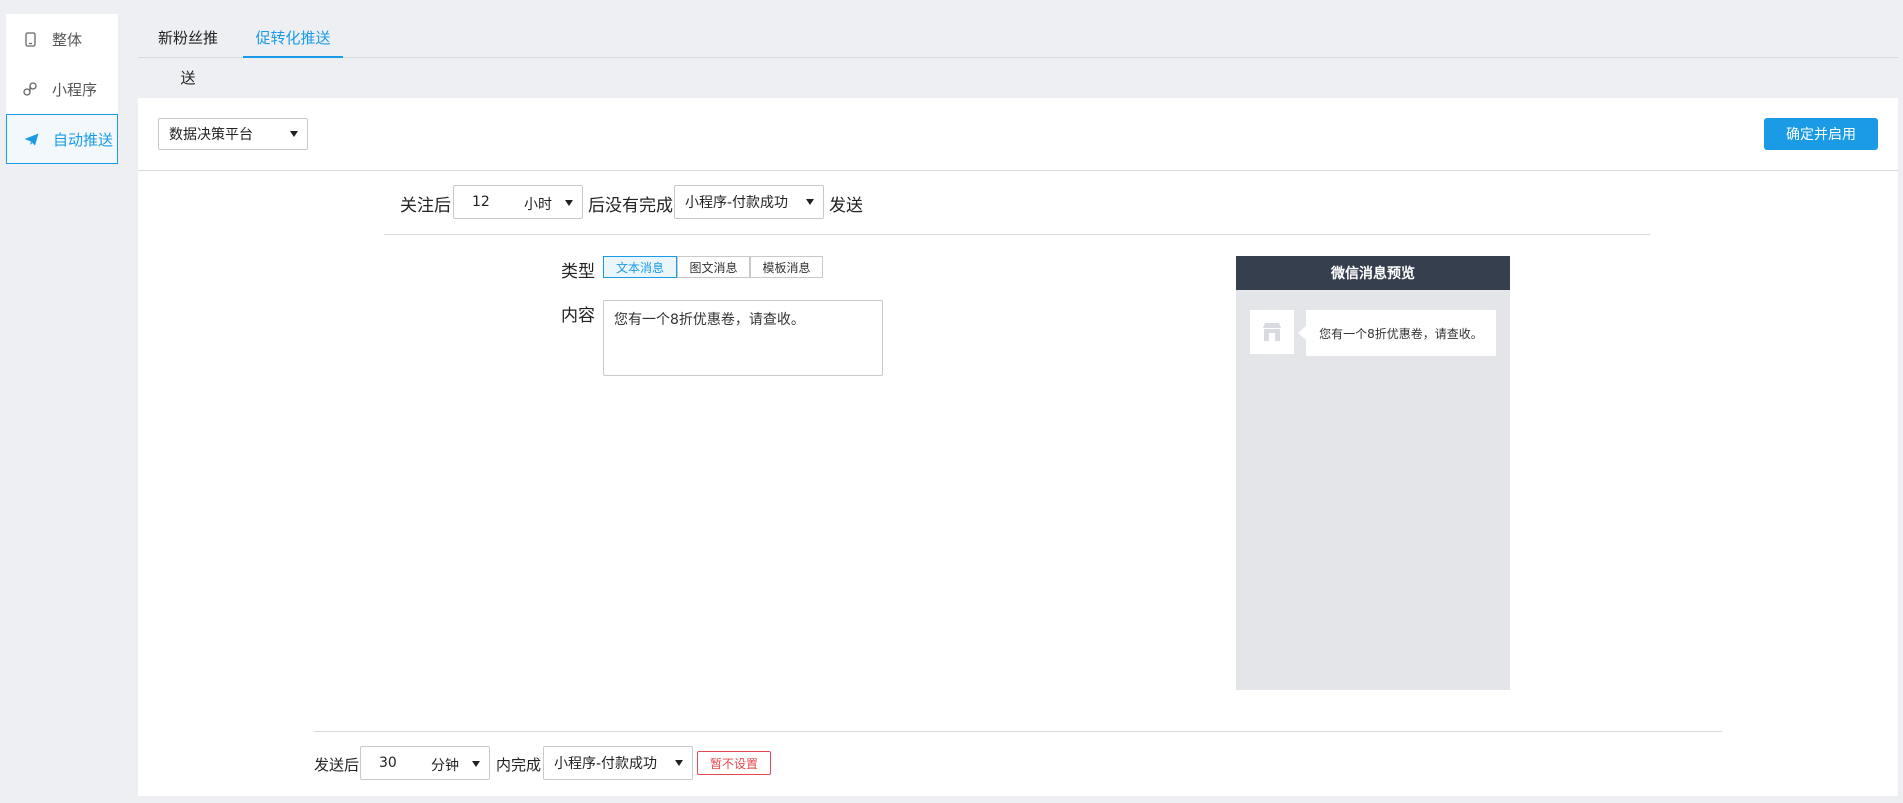  Describe the element at coordinates (578, 272) in the screenshot. I see `message-type-label: 类型` at that location.